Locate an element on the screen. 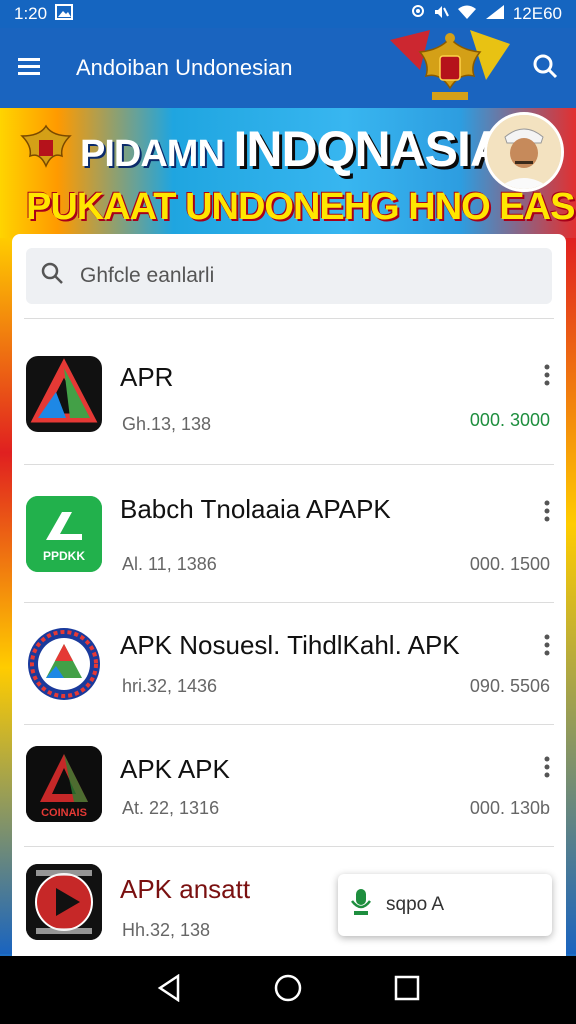 This screenshot has height=1024, width=576. promo-banner: PIDAMN INDQNASIA PUKAAT UNDONEHG HNO EAS is located at coordinates (288, 173).